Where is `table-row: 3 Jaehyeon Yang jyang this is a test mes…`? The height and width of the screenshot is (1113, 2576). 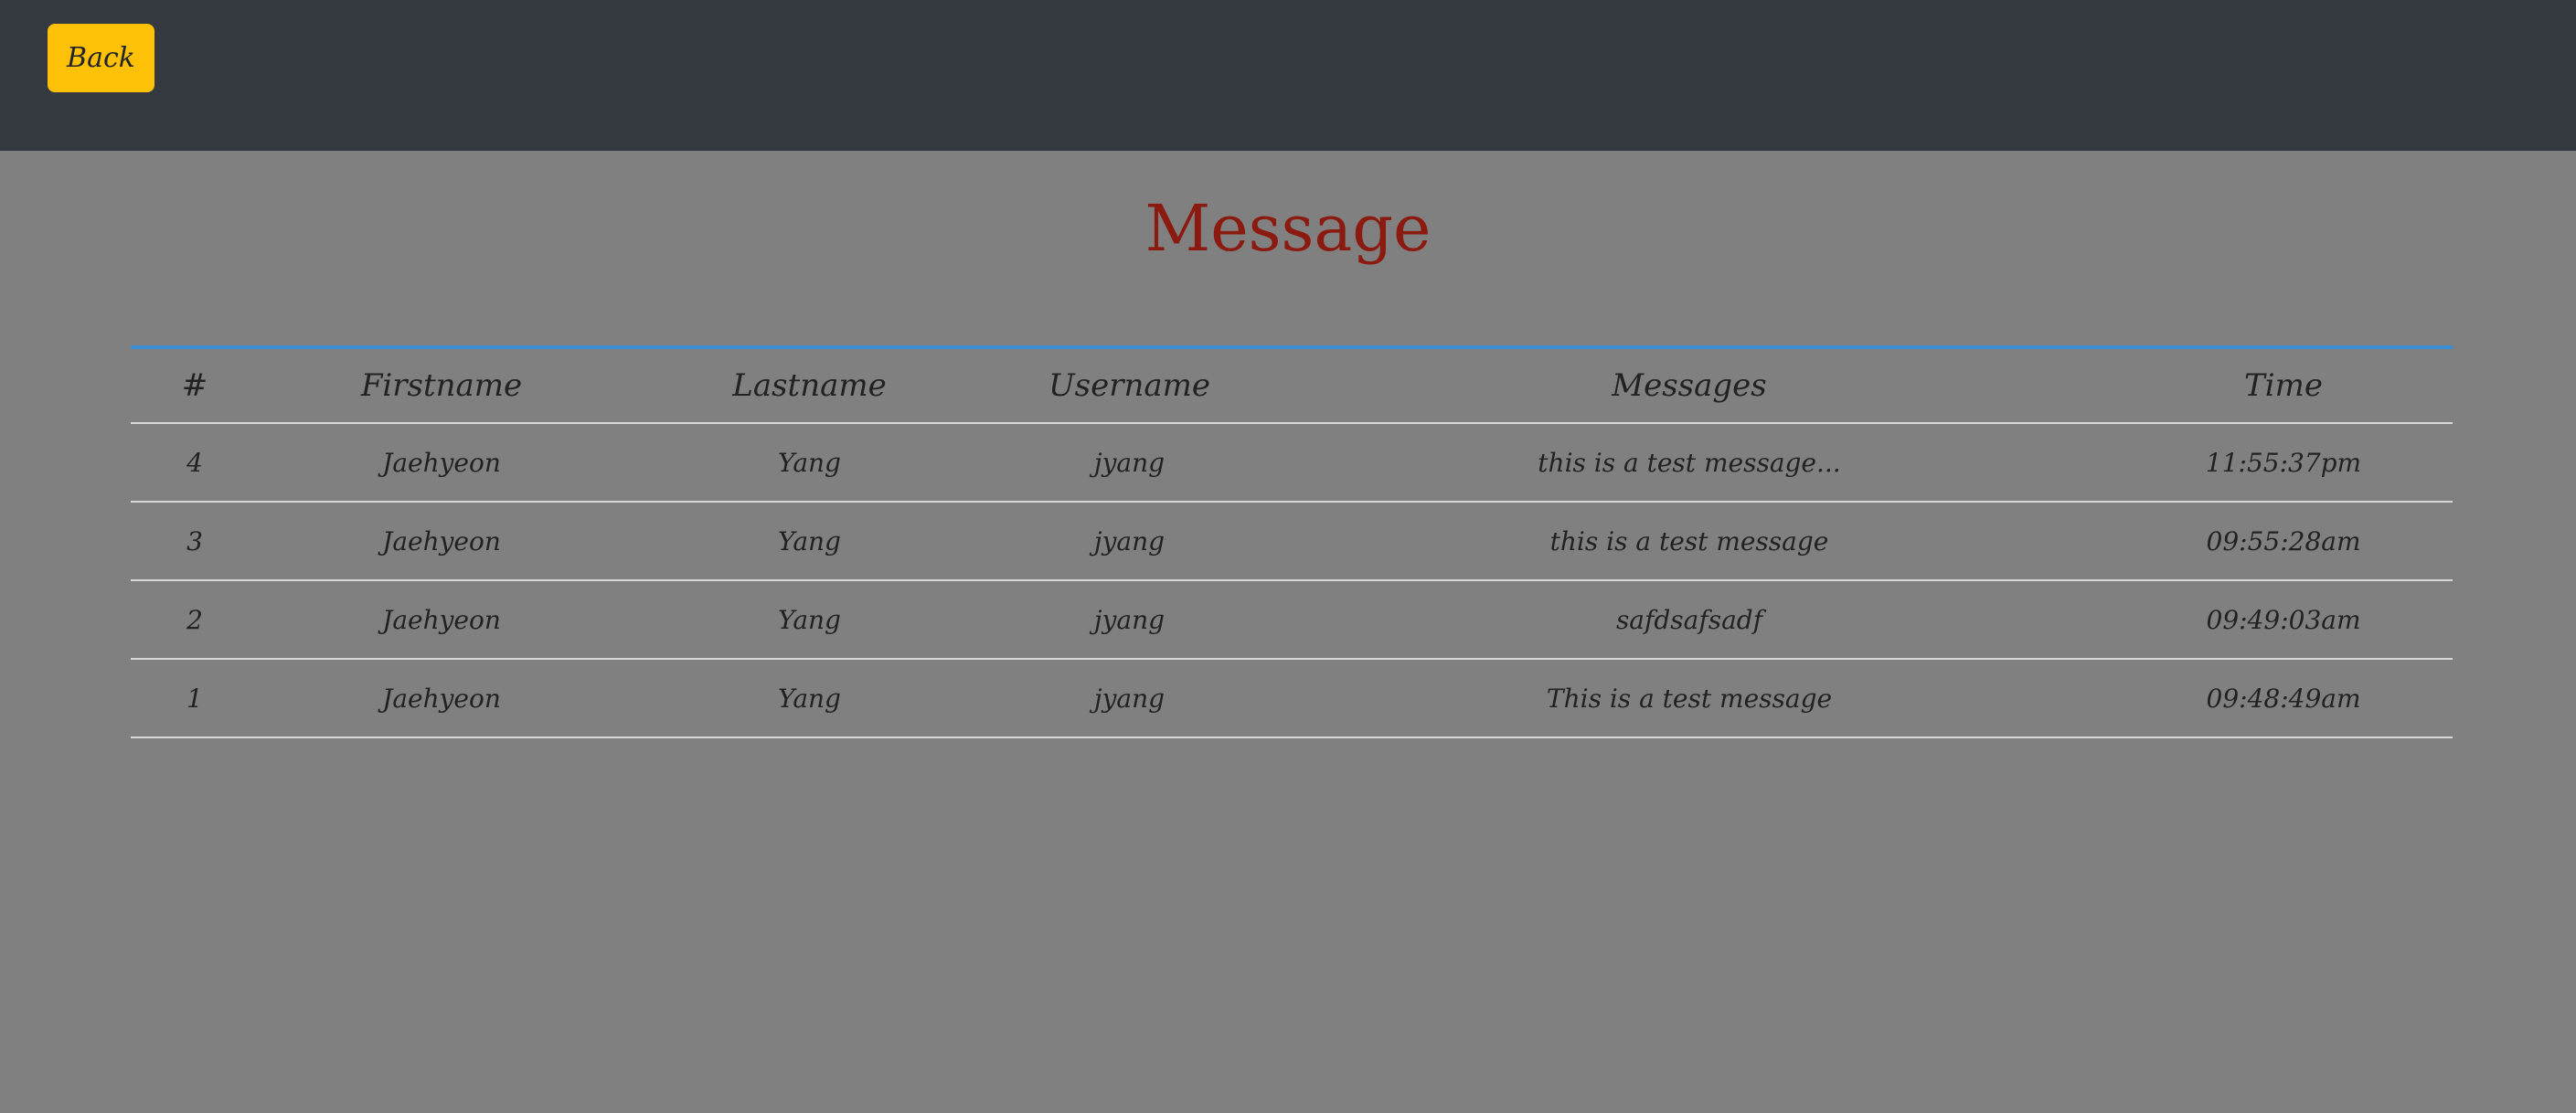
table-row: 3 Jaehyeon Yang jyang this is a test mes… is located at coordinates (1292, 541).